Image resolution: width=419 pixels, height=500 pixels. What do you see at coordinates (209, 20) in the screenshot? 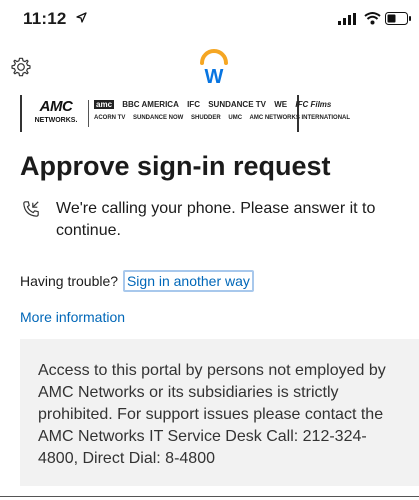
I see `status-bar: 11:12` at bounding box center [209, 20].